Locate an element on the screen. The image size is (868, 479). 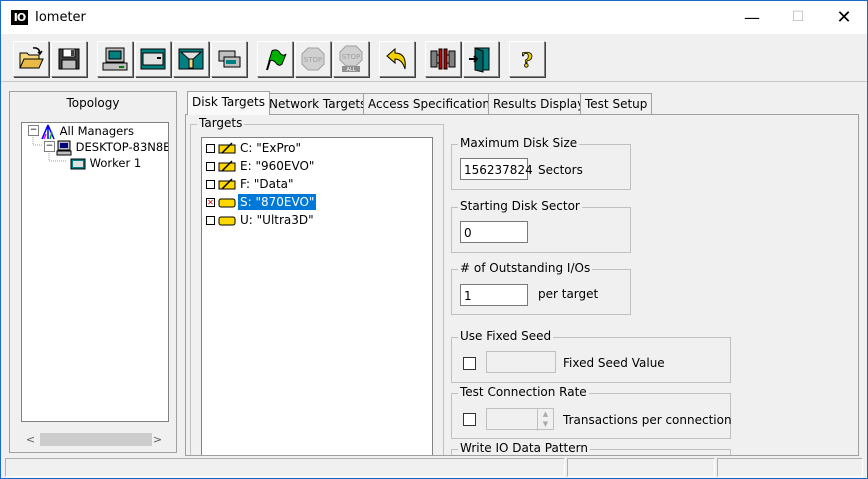
open-folder-icon is located at coordinates (31, 58).